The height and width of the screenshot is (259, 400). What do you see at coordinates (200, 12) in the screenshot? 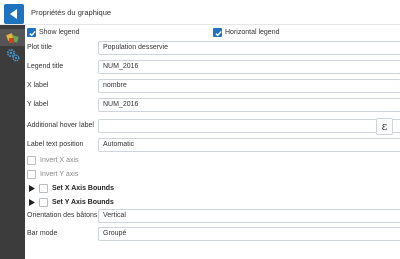
I see `header-bar: Propriétés du graphique` at bounding box center [200, 12].